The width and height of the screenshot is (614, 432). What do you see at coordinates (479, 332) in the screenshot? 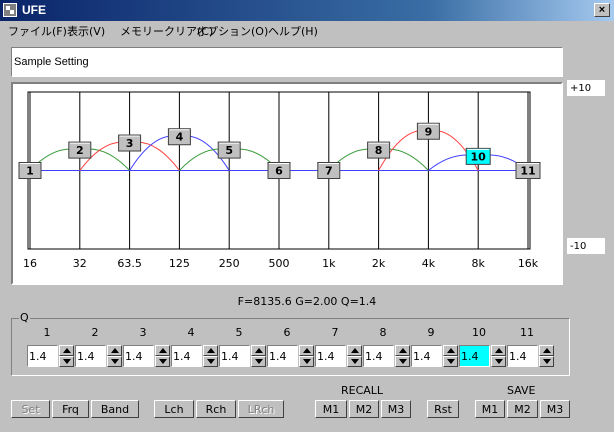
I see `q-band-number: 10` at bounding box center [479, 332].